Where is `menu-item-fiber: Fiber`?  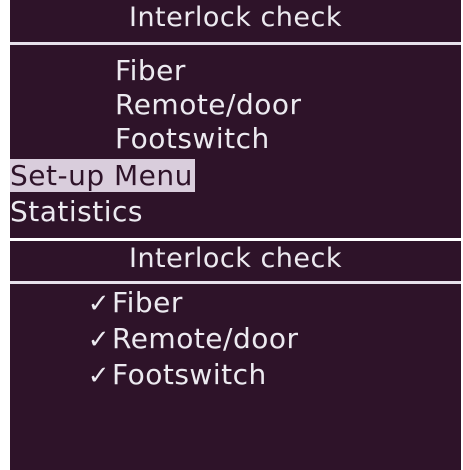
menu-item-fiber: Fiber is located at coordinates (150, 71).